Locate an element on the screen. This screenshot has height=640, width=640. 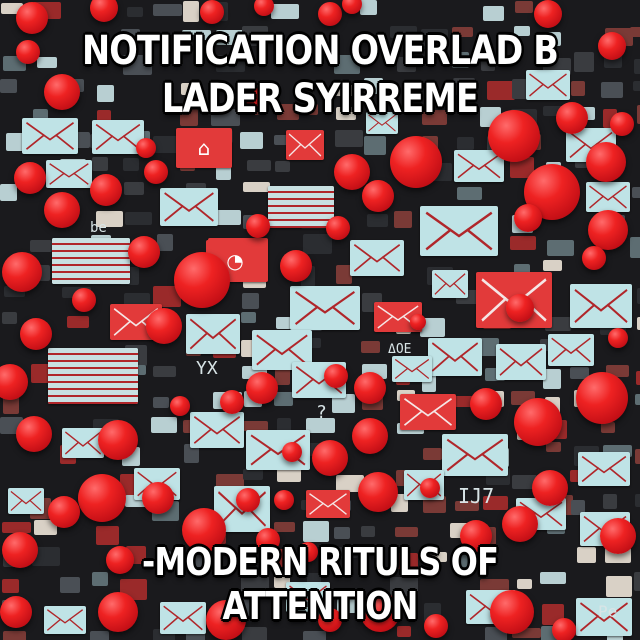
scattered-mark: YX is located at coordinates (207, 368).